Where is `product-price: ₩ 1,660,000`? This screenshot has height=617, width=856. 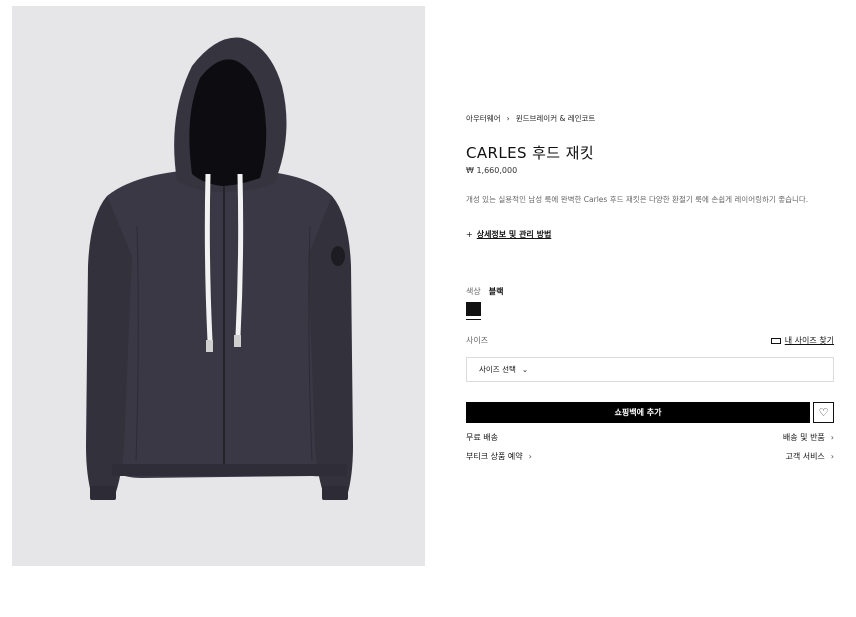
product-price: ₩ 1,660,000 is located at coordinates (492, 170).